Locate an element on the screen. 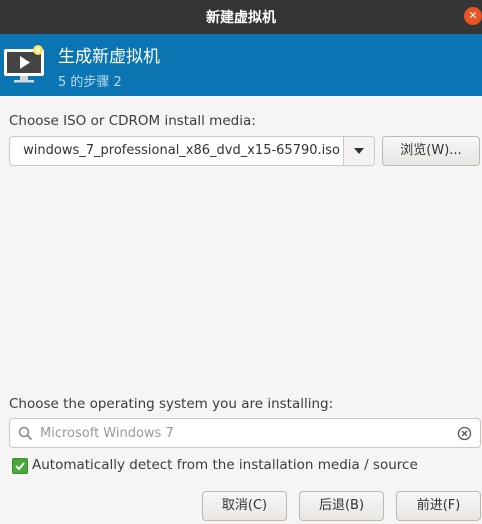 The height and width of the screenshot is (524, 482). close-icon: ✕ is located at coordinates (473, 16).